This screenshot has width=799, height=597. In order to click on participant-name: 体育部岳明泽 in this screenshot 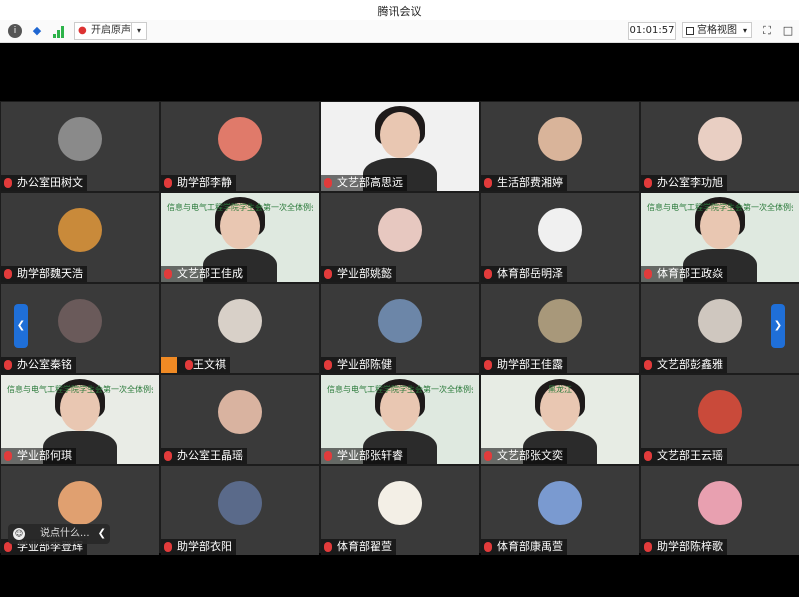, I will do `click(530, 273)`.